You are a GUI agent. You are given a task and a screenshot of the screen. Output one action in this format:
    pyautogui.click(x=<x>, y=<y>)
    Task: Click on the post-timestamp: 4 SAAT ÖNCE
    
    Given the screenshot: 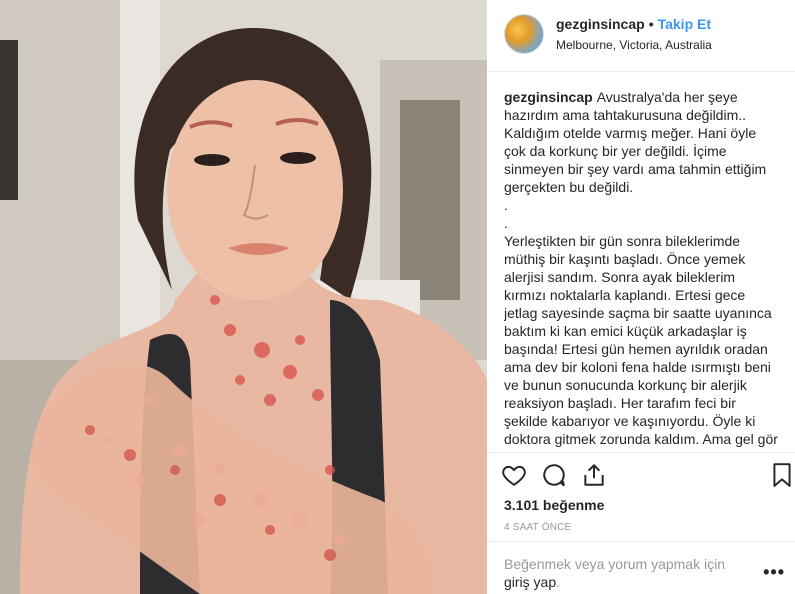 What is the action you would take?
    pyautogui.click(x=537, y=527)
    